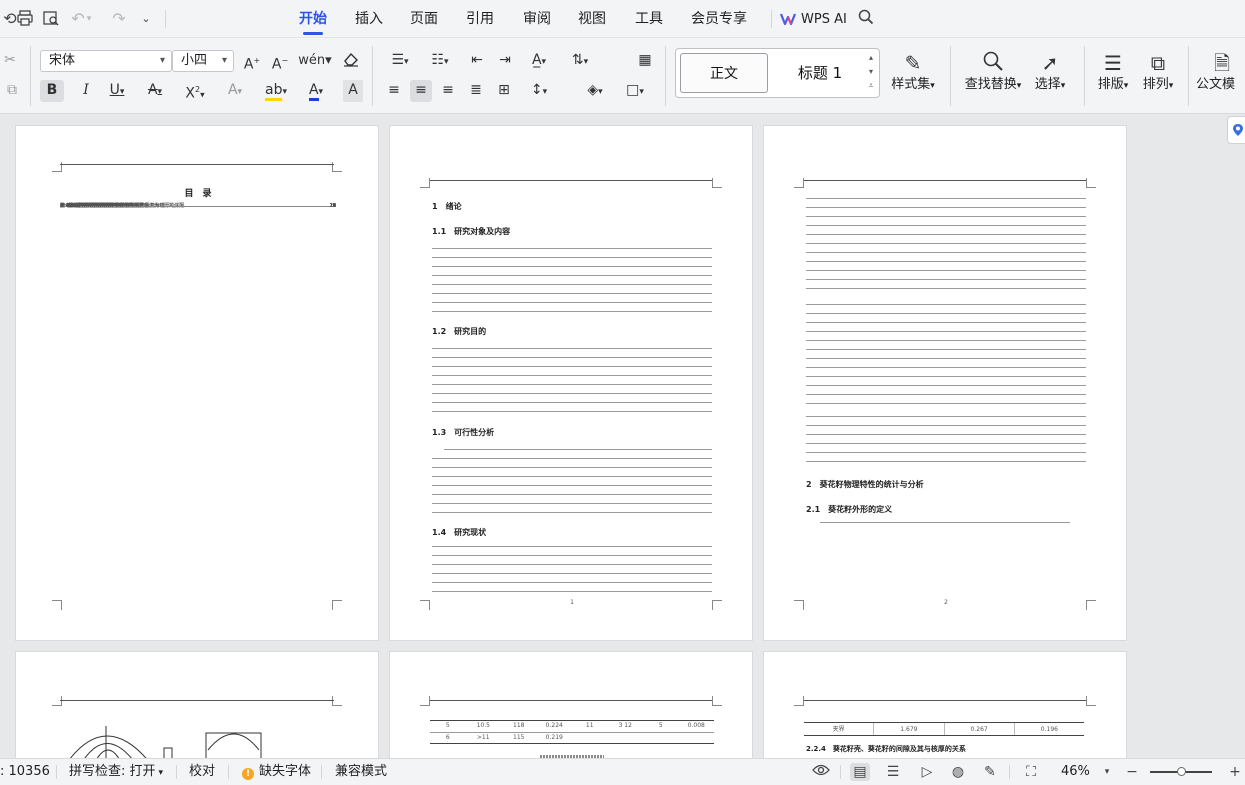 The width and height of the screenshot is (1245, 785). What do you see at coordinates (117, 91) in the screenshot?
I see `underline-button: U▾` at bounding box center [117, 91].